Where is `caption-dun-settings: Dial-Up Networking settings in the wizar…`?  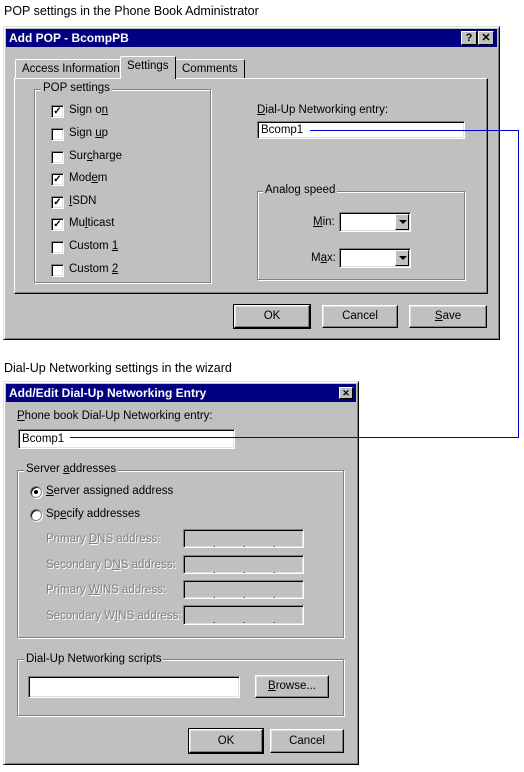
caption-dun-settings: Dial-Up Networking settings in the wizar… is located at coordinates (118, 368).